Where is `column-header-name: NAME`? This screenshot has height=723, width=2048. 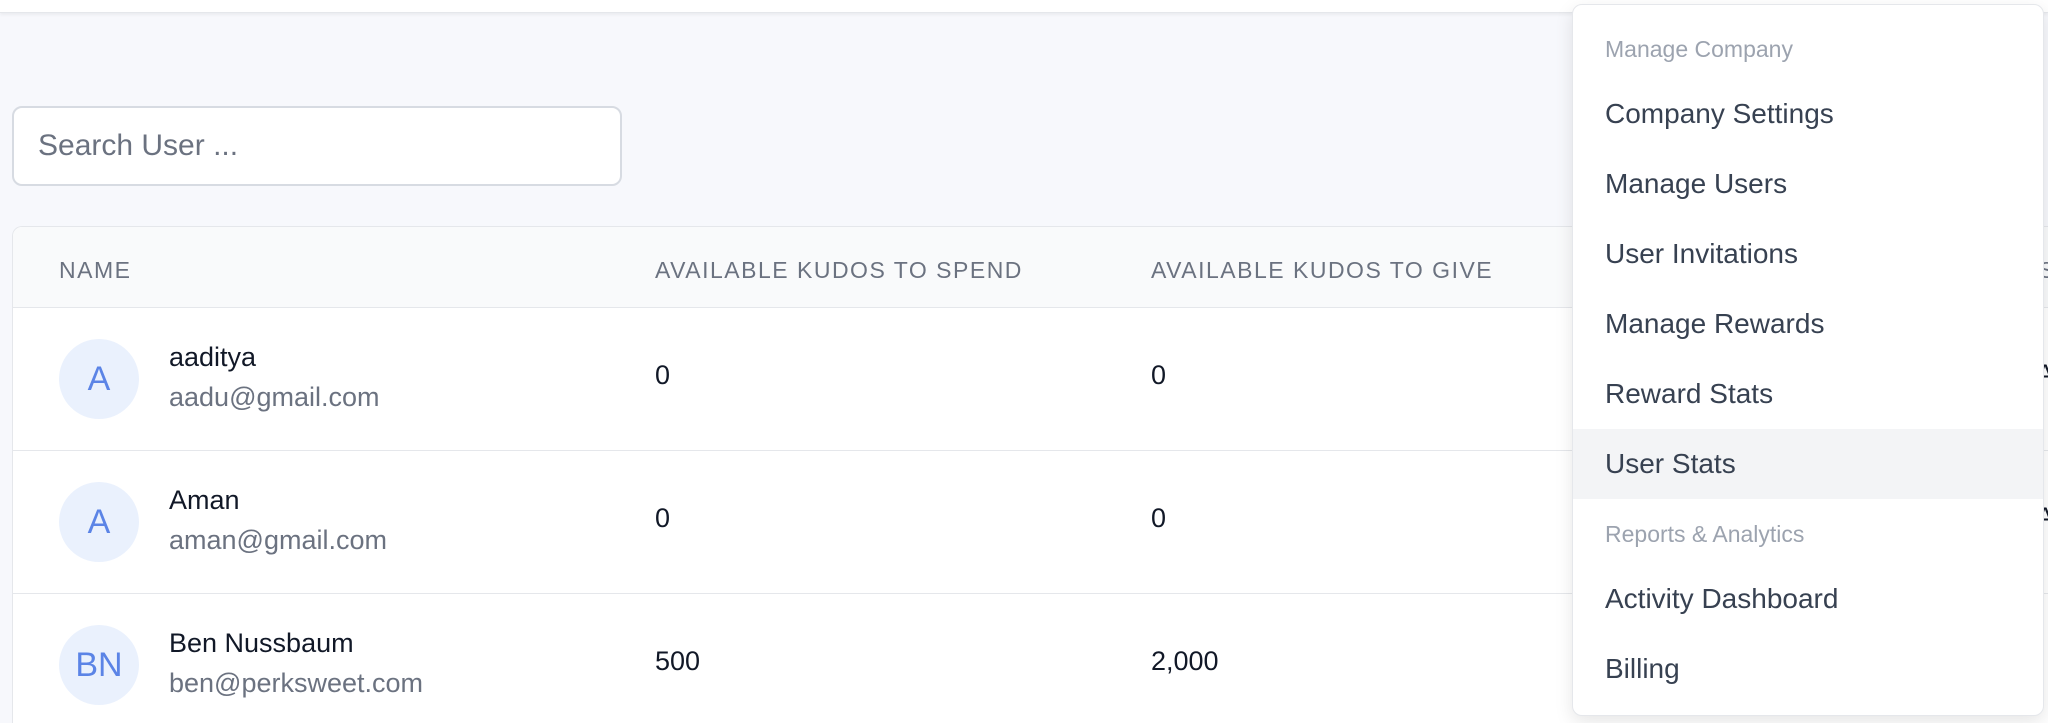
column-header-name: NAME is located at coordinates (95, 270).